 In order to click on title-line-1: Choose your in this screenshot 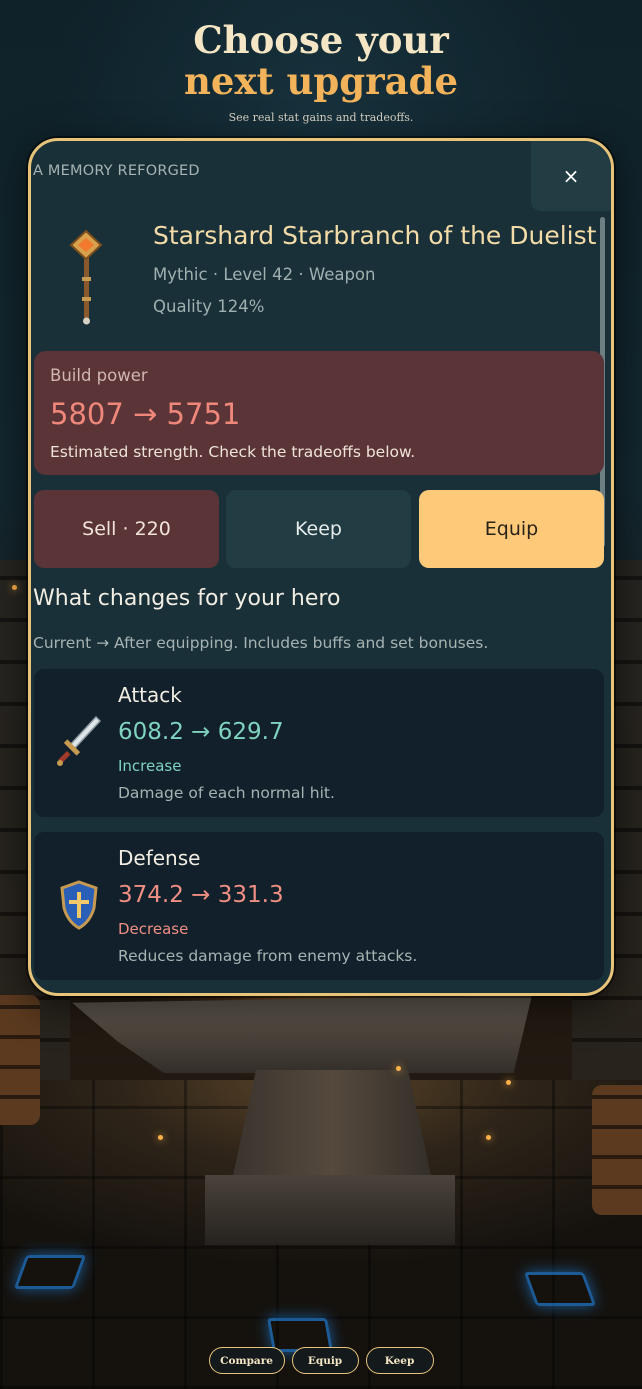, I will do `click(321, 40)`.